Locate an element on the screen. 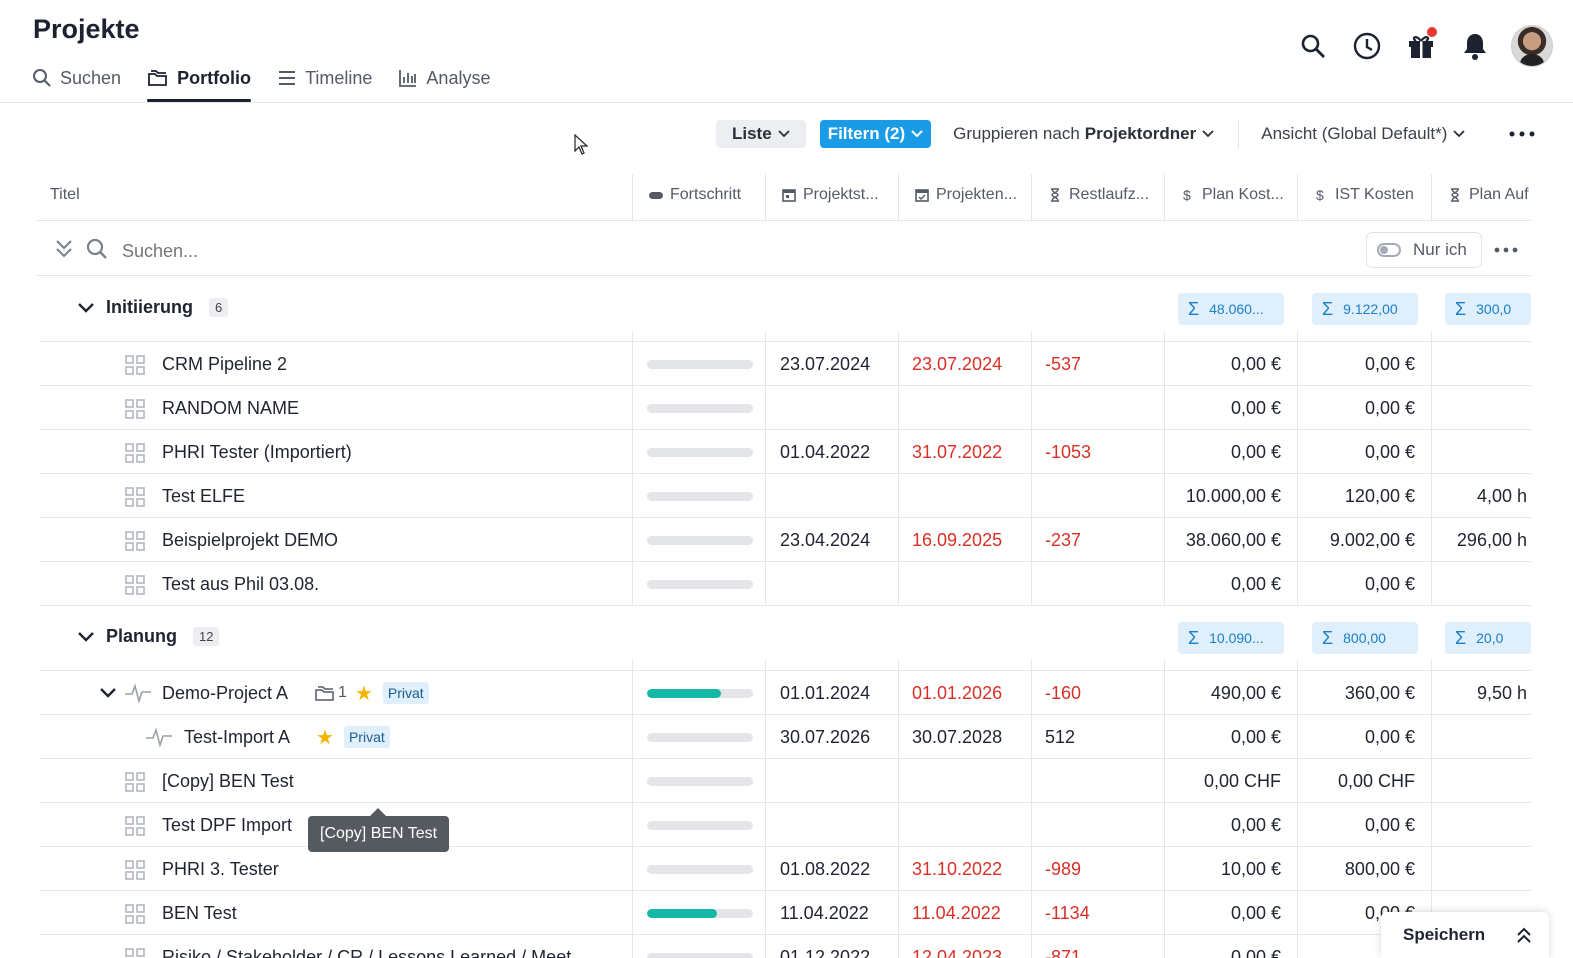 The image size is (1573, 958). actual-costs: 120,00 € is located at coordinates (1379, 495).